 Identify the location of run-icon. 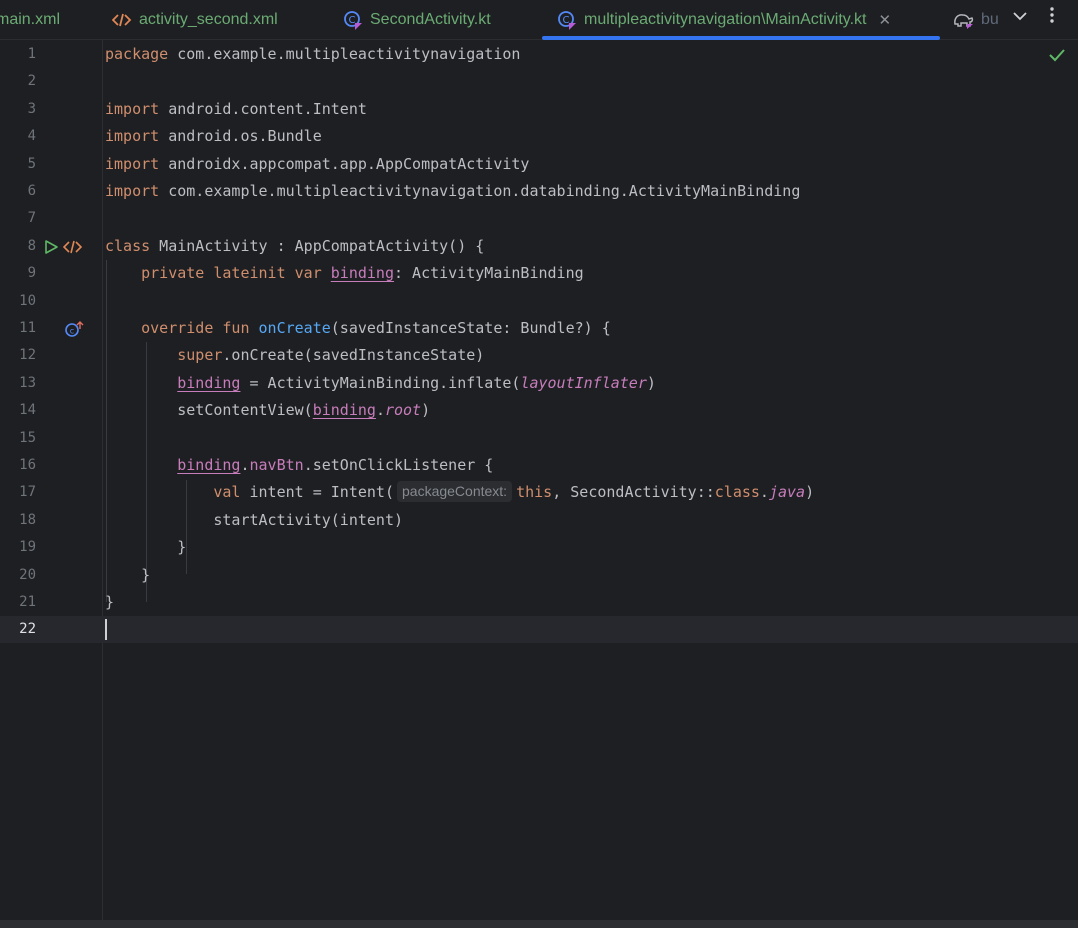
(51, 247).